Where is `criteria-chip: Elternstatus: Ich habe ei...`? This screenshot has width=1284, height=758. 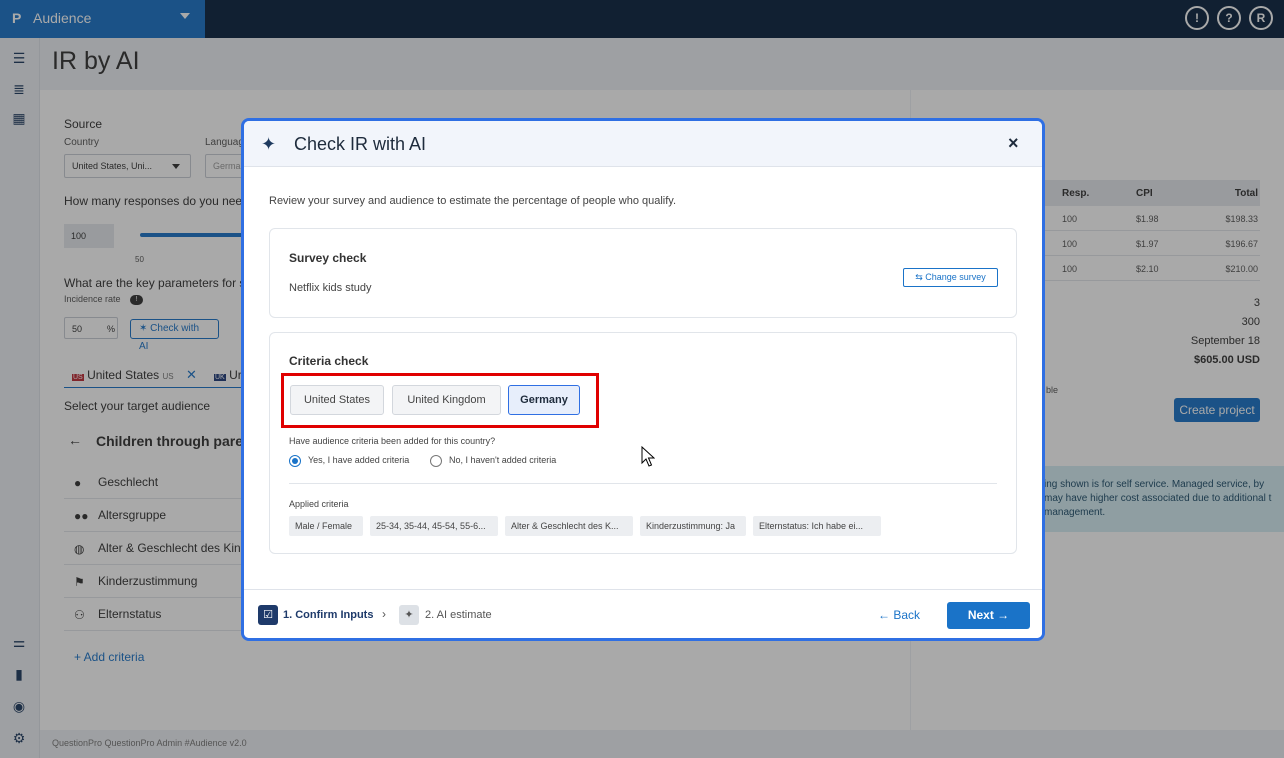 criteria-chip: Elternstatus: Ich habe ei... is located at coordinates (817, 526).